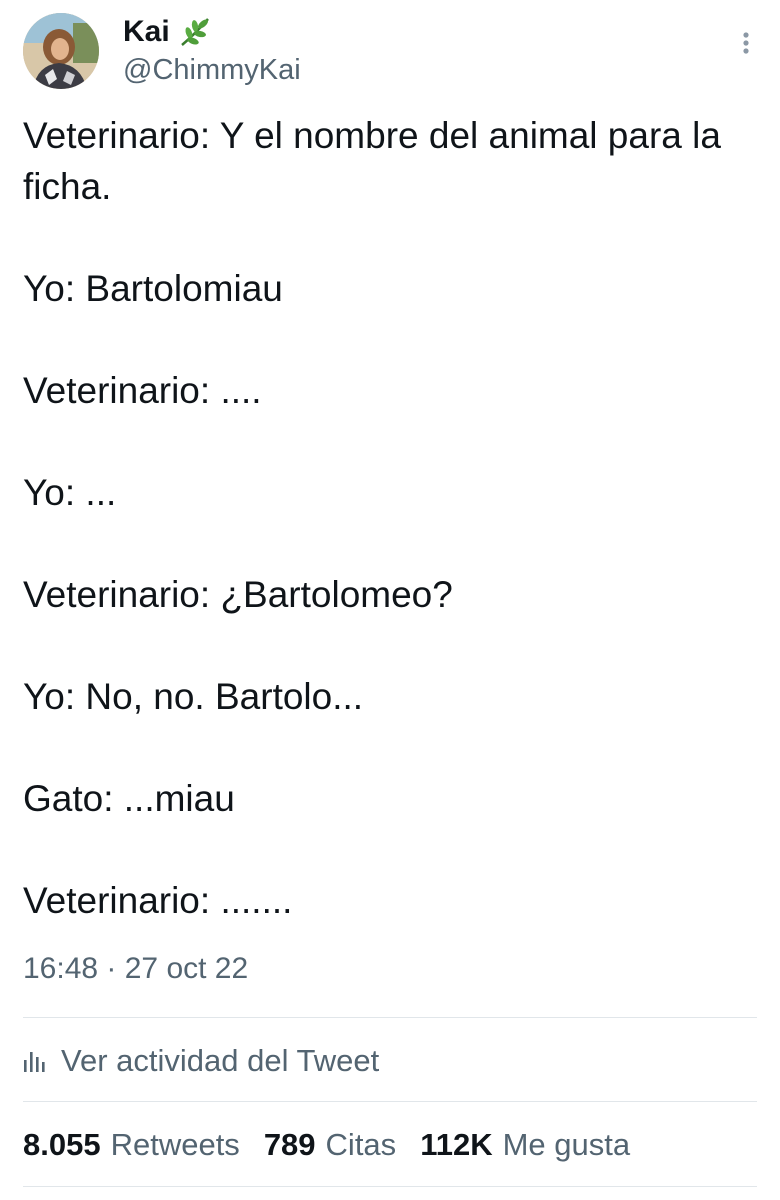 This screenshot has height=1200, width=780. Describe the element at coordinates (566, 1144) in the screenshot. I see `likes-label: Me gusta` at that location.